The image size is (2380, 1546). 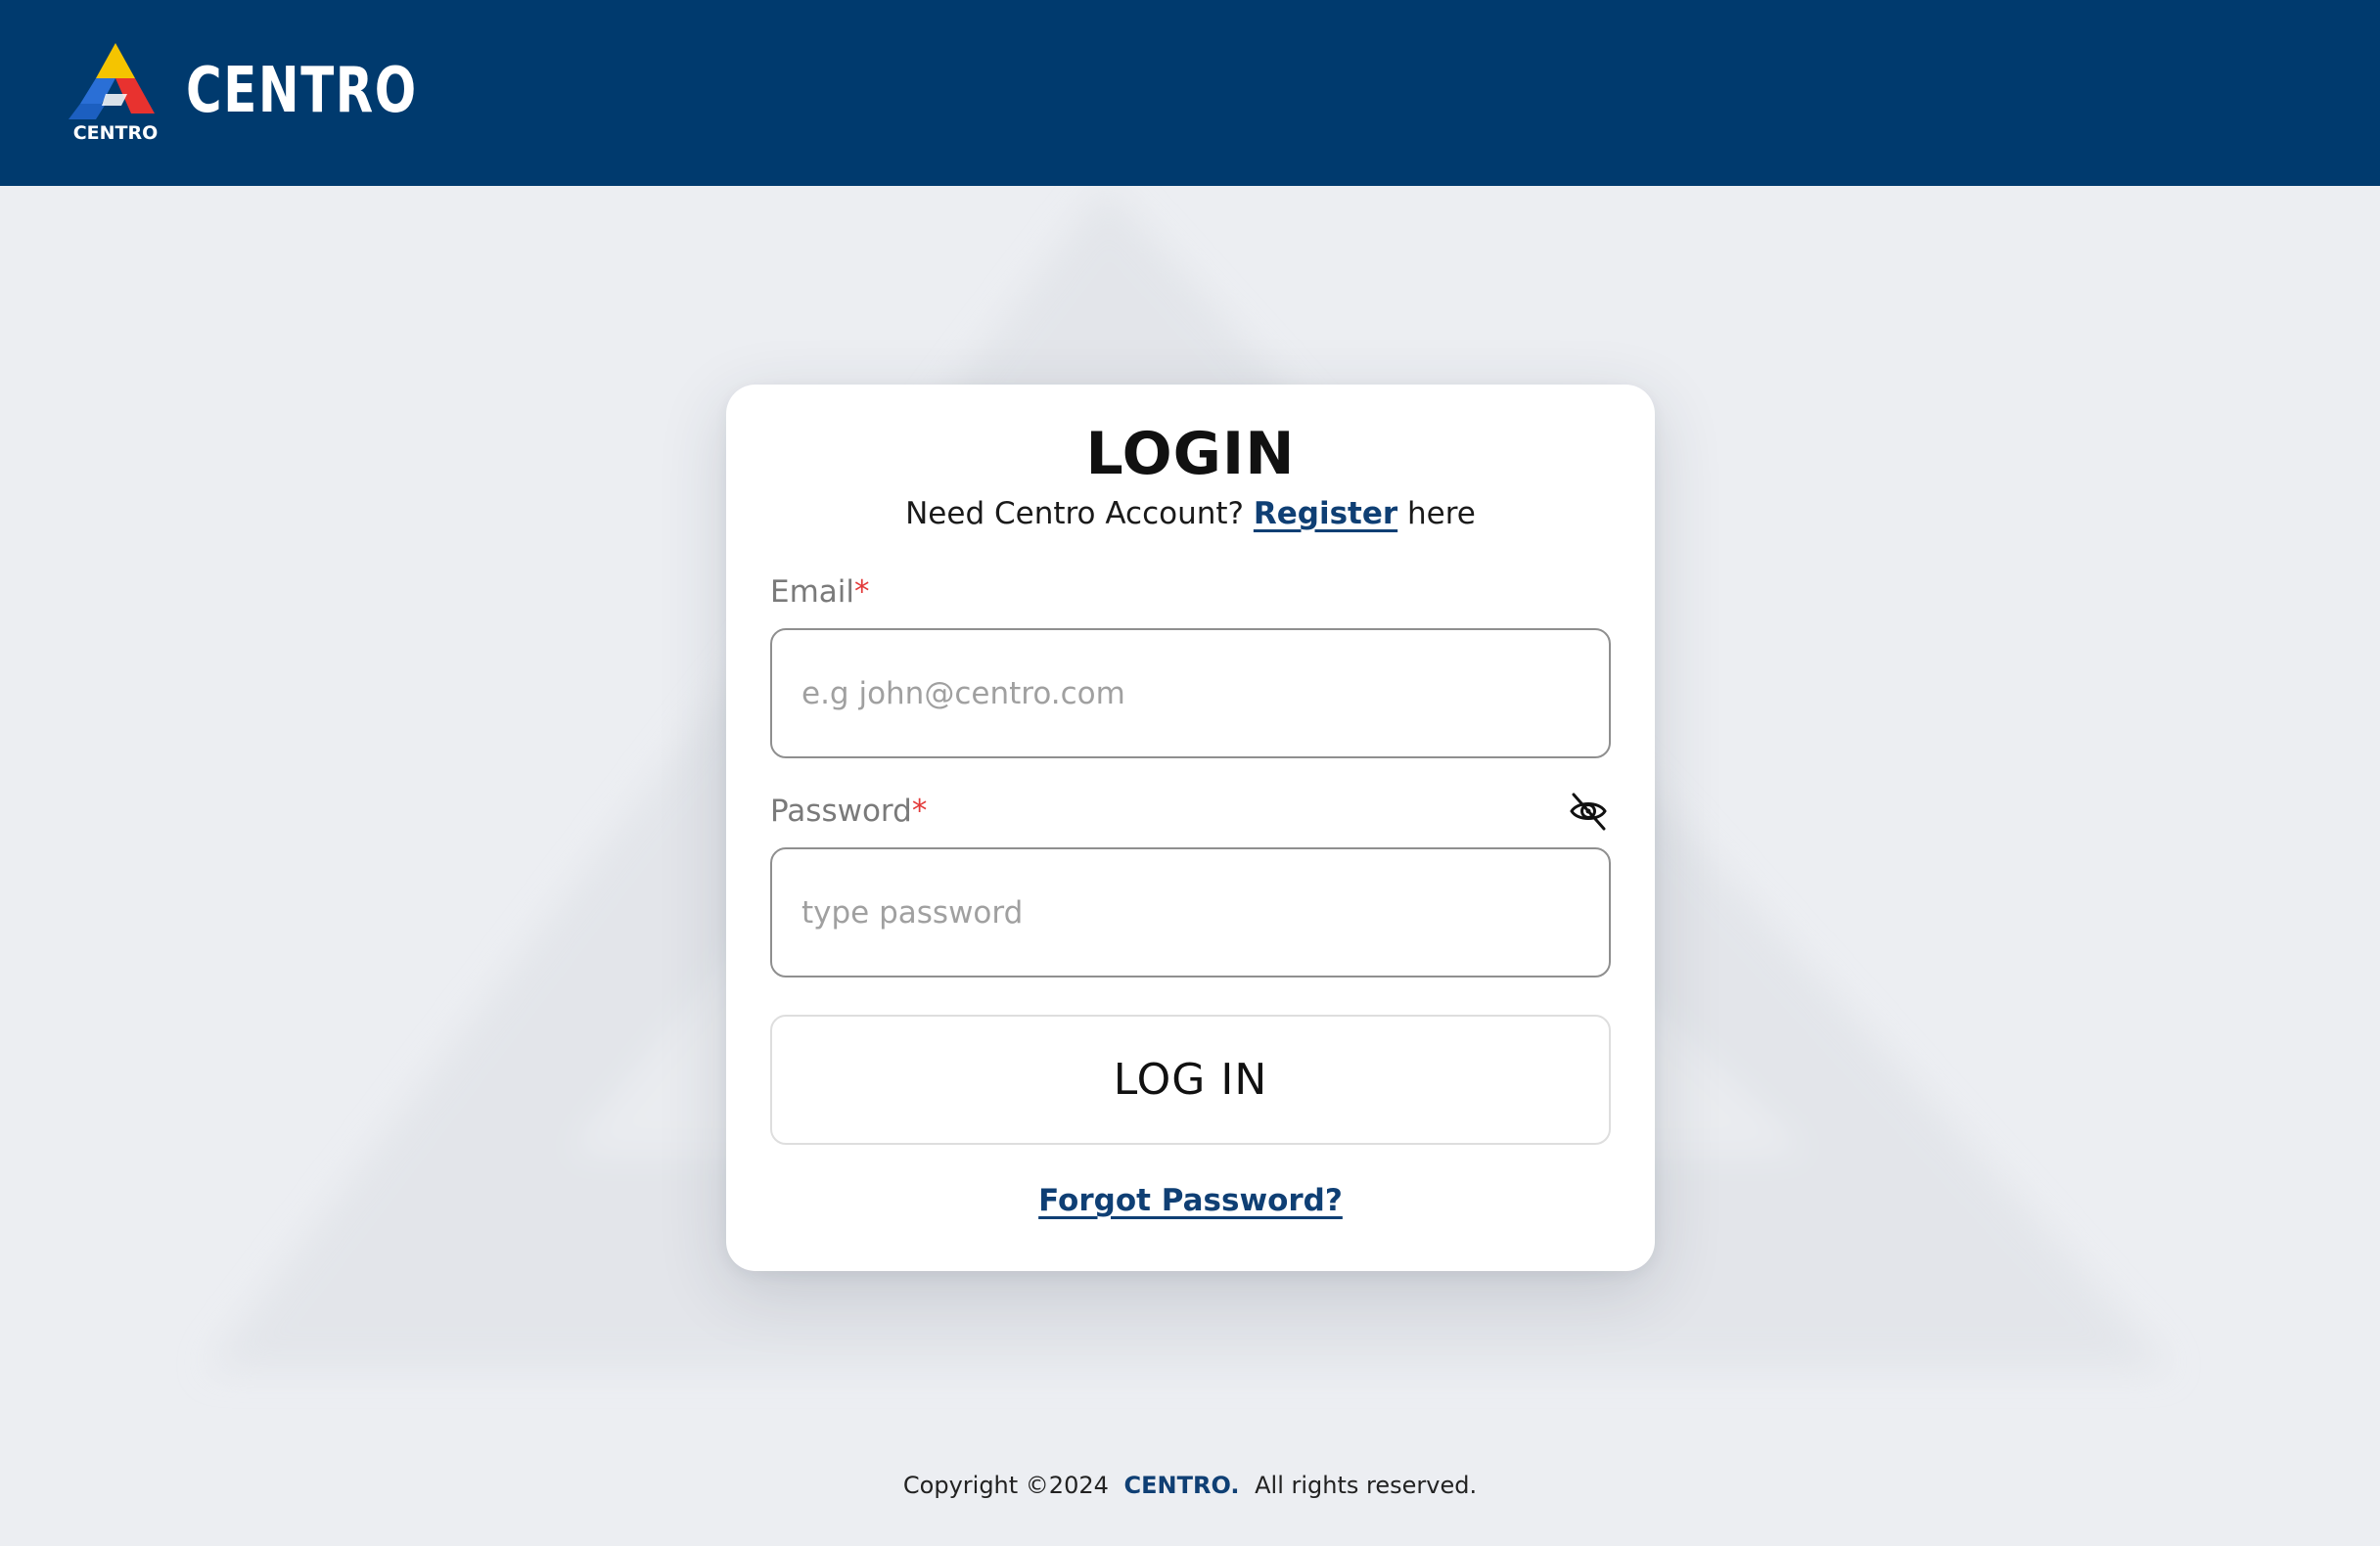 I want to click on email-required-mark: *, so click(x=862, y=592).